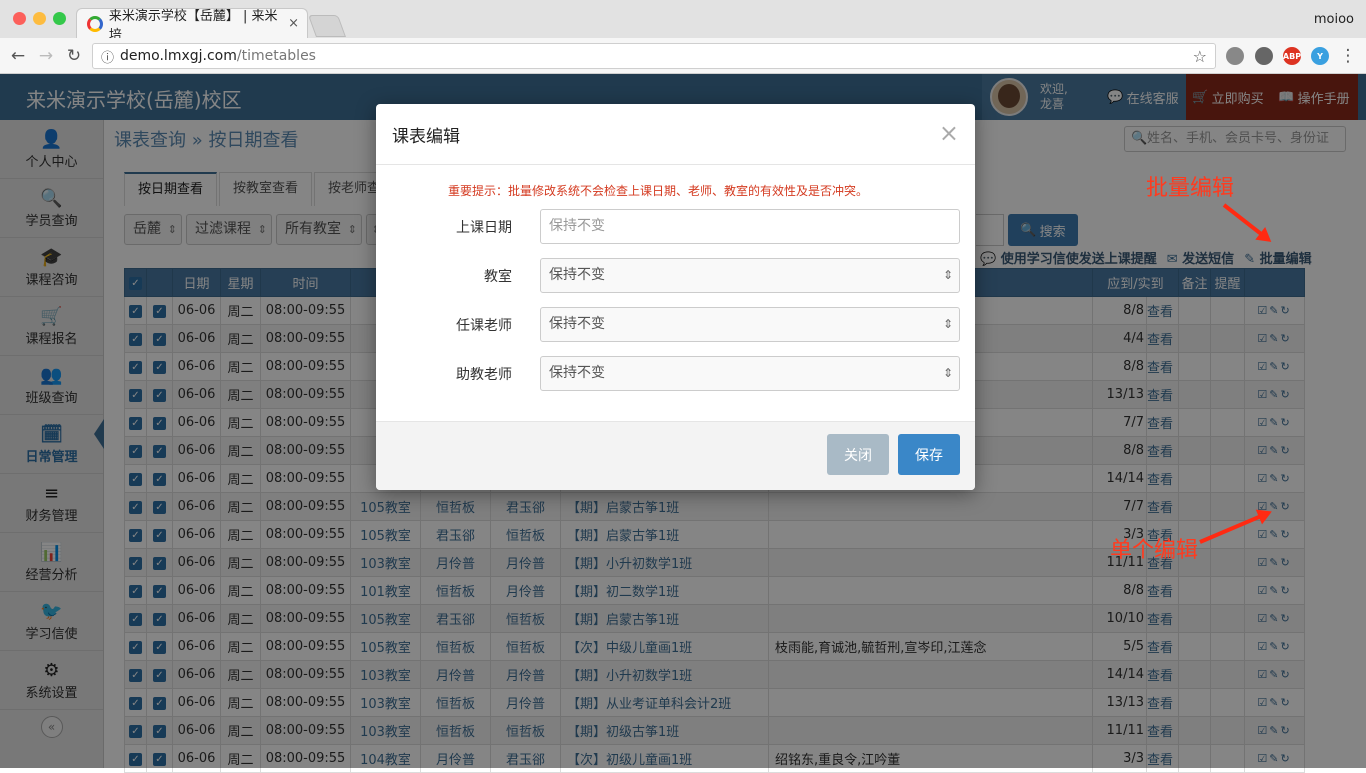  I want to click on date-input: 保持不变, so click(750, 226).